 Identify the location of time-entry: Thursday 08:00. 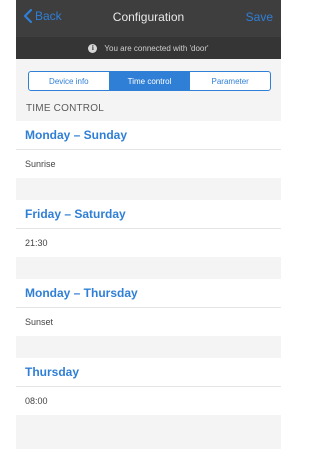
(148, 386).